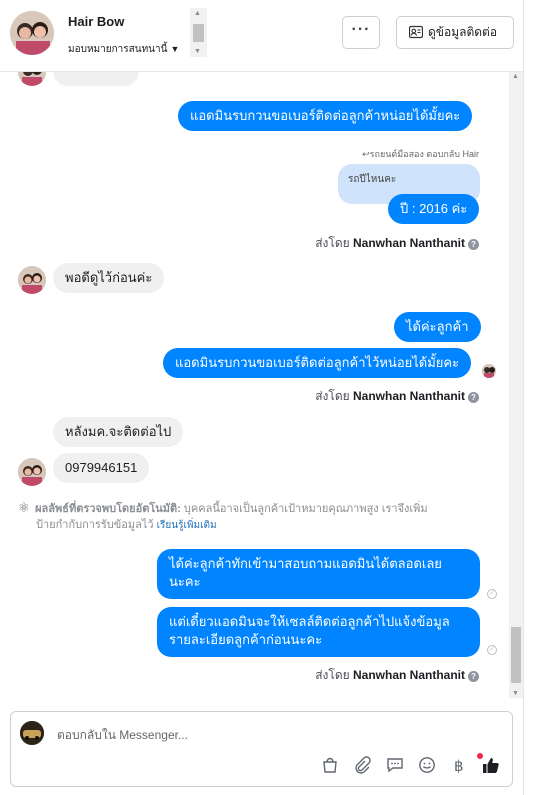 This screenshot has height=795, width=533. Describe the element at coordinates (420, 154) in the screenshot. I see `reply-context-note: ↩รถยนต์มือสอง ตอบกลับ Hair` at that location.